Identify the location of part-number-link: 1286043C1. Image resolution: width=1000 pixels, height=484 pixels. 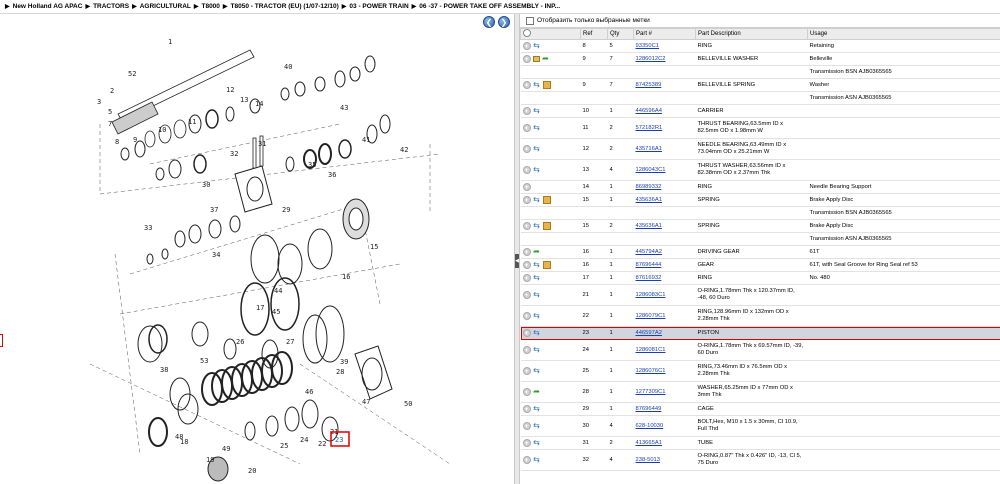
(651, 170).